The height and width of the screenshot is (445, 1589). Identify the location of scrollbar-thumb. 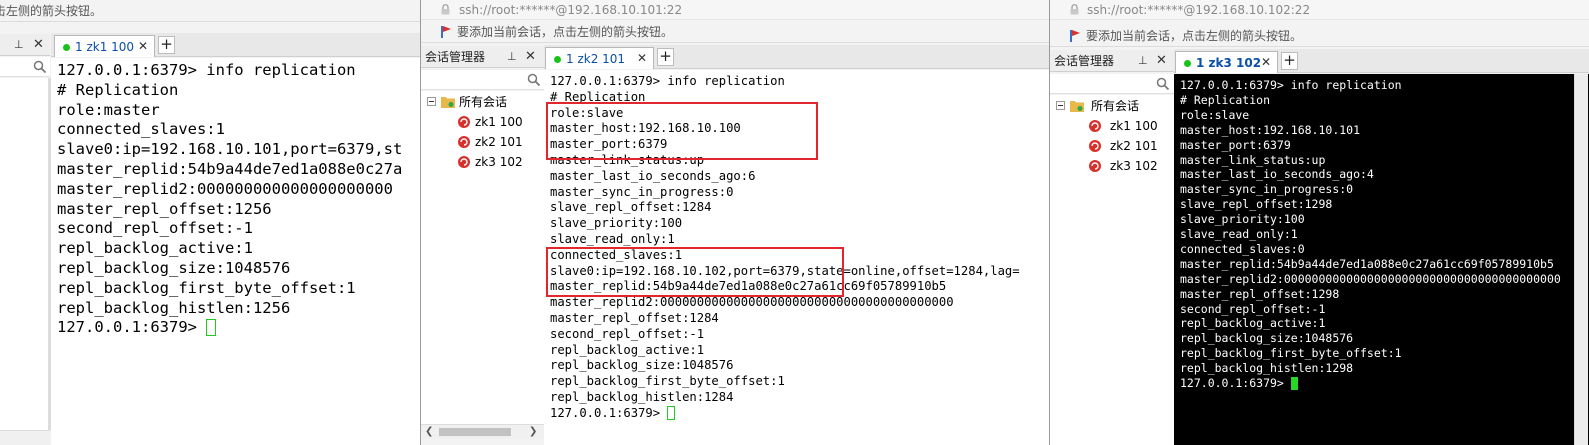
(475, 432).